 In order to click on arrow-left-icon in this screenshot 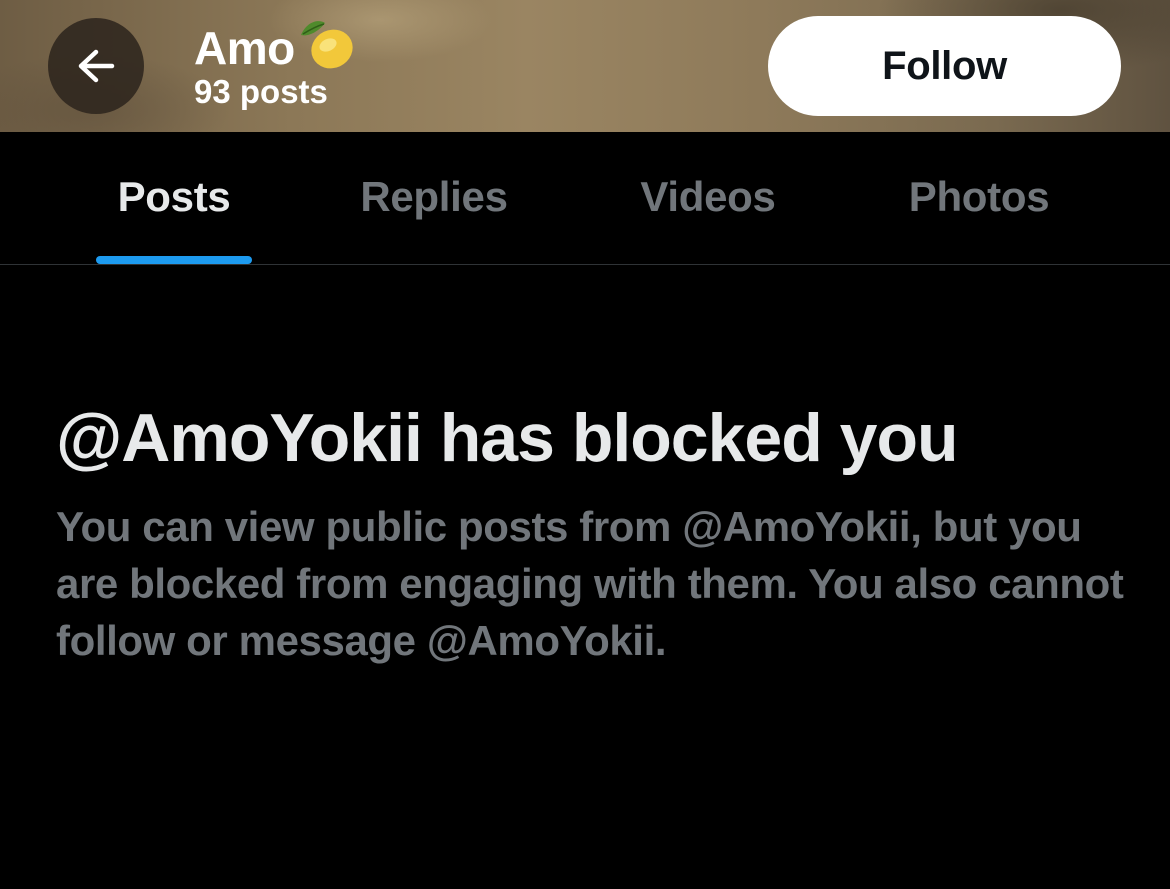, I will do `click(96, 66)`.